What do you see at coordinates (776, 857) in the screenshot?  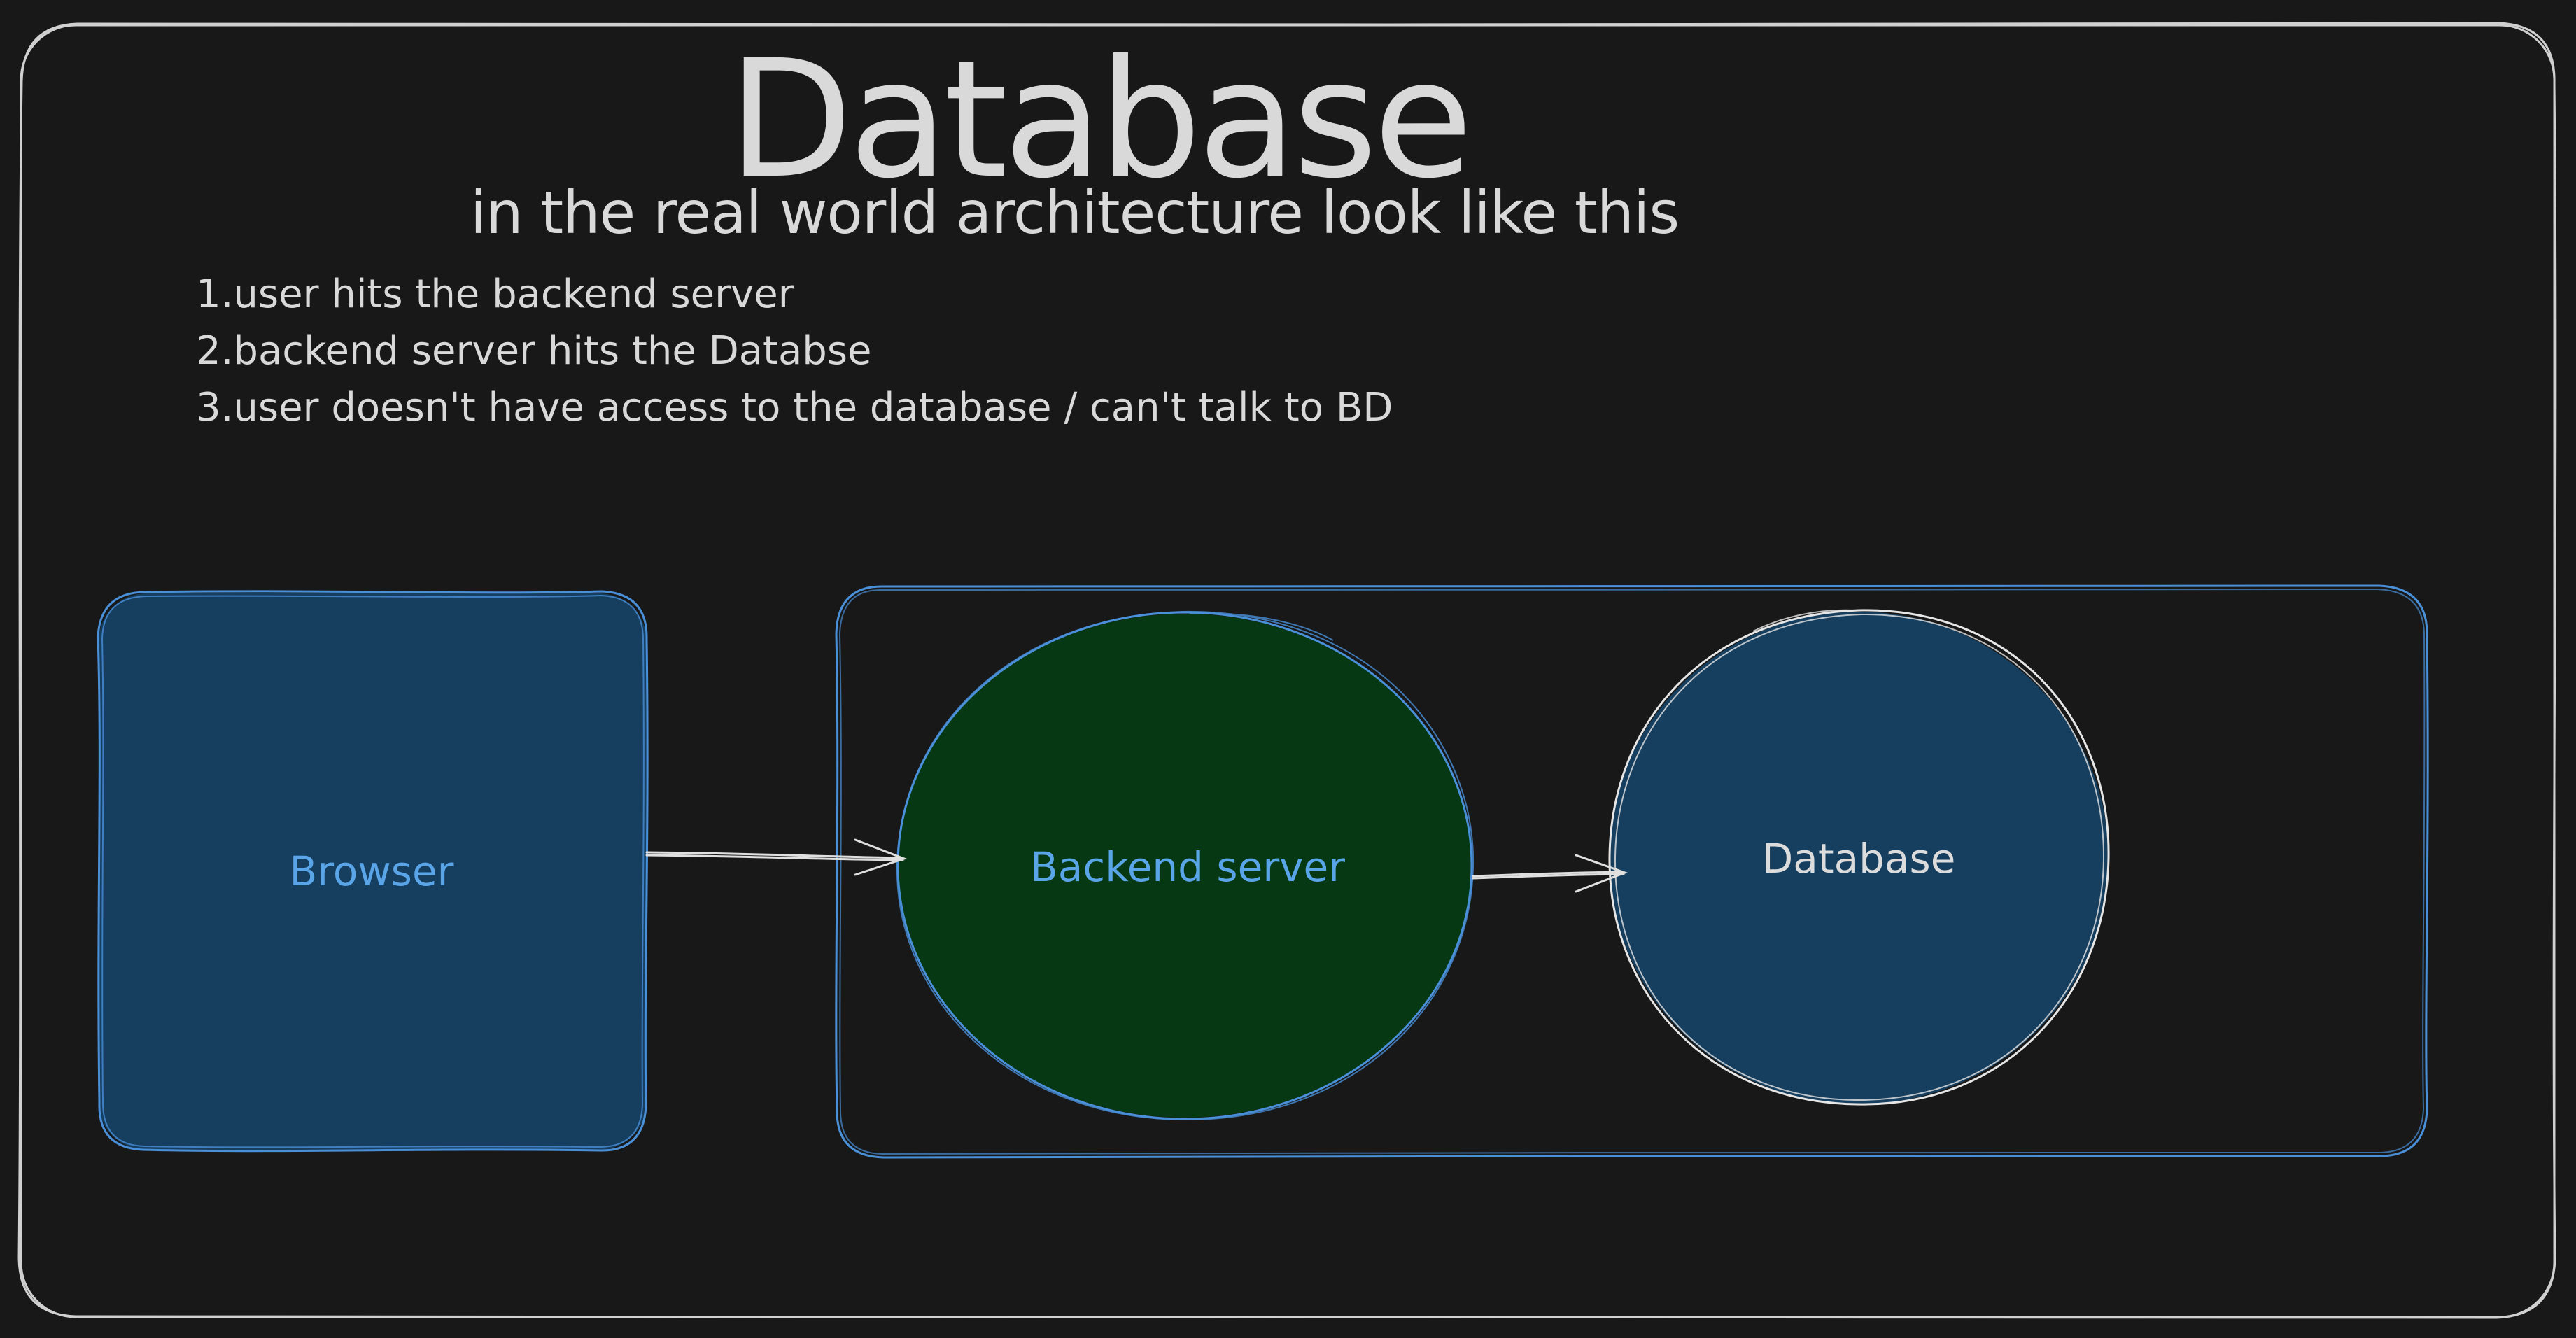 I see `arrow-browser-to-backend` at bounding box center [776, 857].